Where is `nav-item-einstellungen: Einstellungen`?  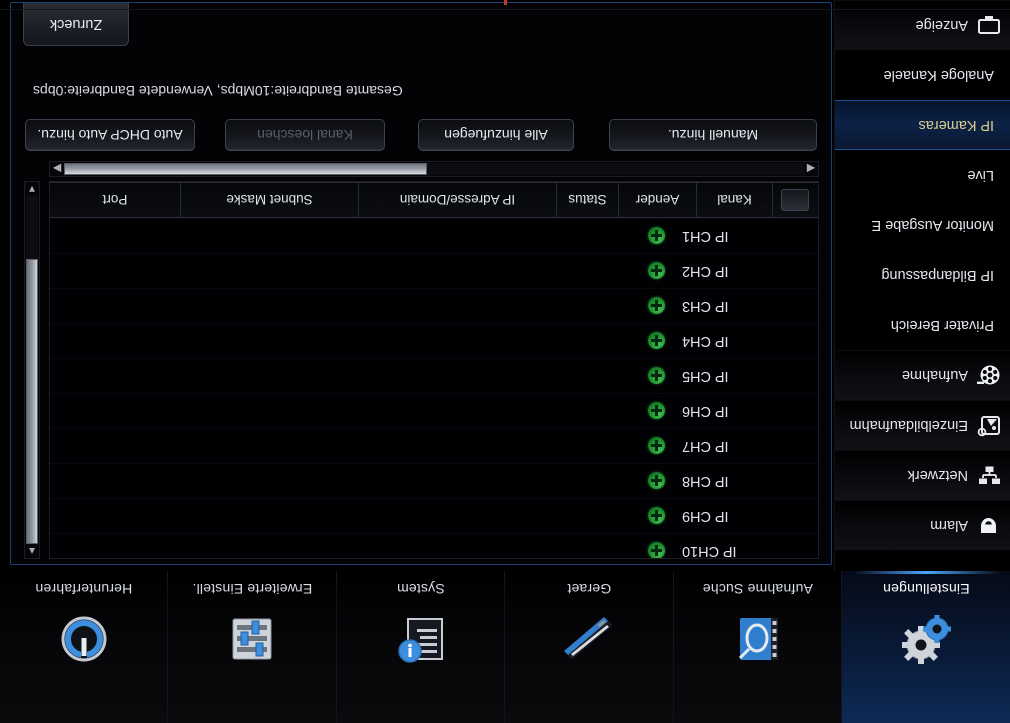 nav-item-einstellungen: Einstellungen is located at coordinates (926, 647).